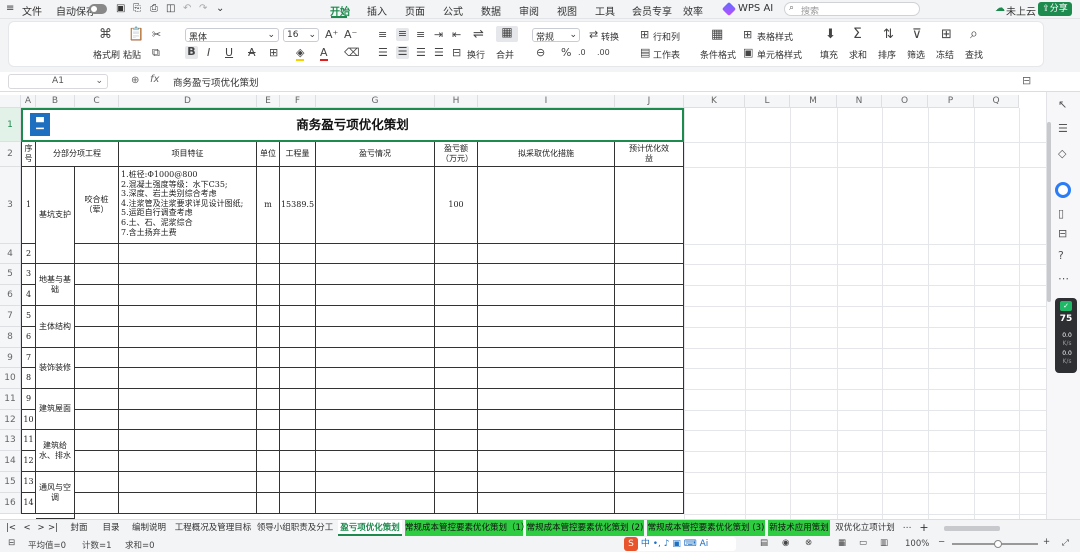  I want to click on row-header-5: 5, so click(10, 274).